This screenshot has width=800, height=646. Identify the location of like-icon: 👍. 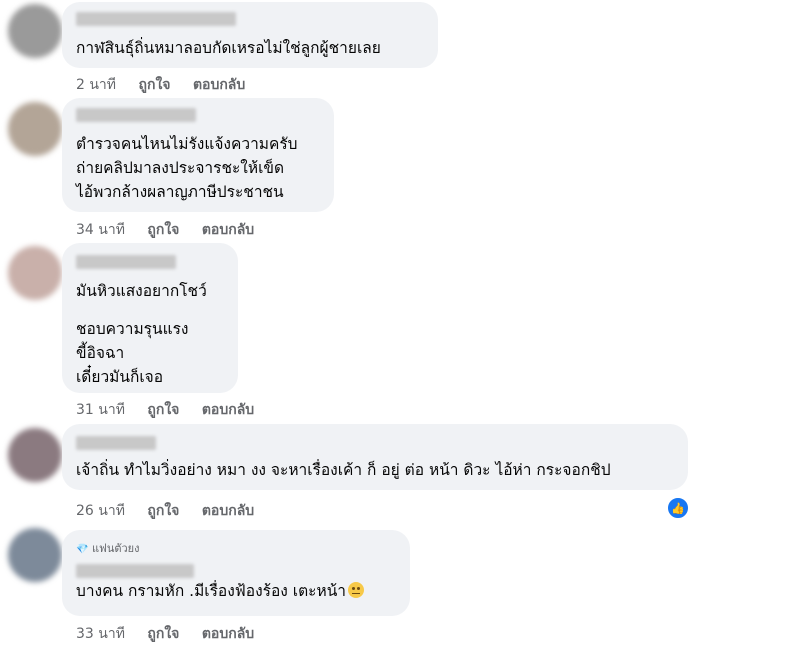
(678, 508).